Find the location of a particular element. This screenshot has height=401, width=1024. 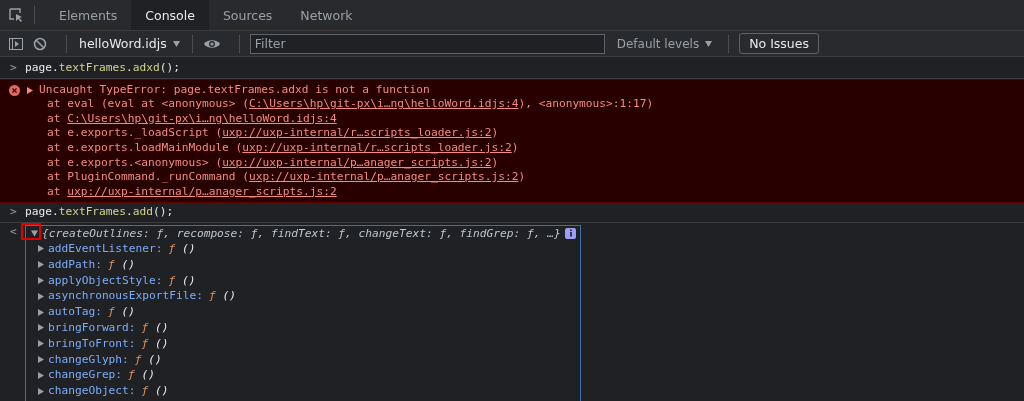

property-name: changeGrep: is located at coordinates (85, 375).